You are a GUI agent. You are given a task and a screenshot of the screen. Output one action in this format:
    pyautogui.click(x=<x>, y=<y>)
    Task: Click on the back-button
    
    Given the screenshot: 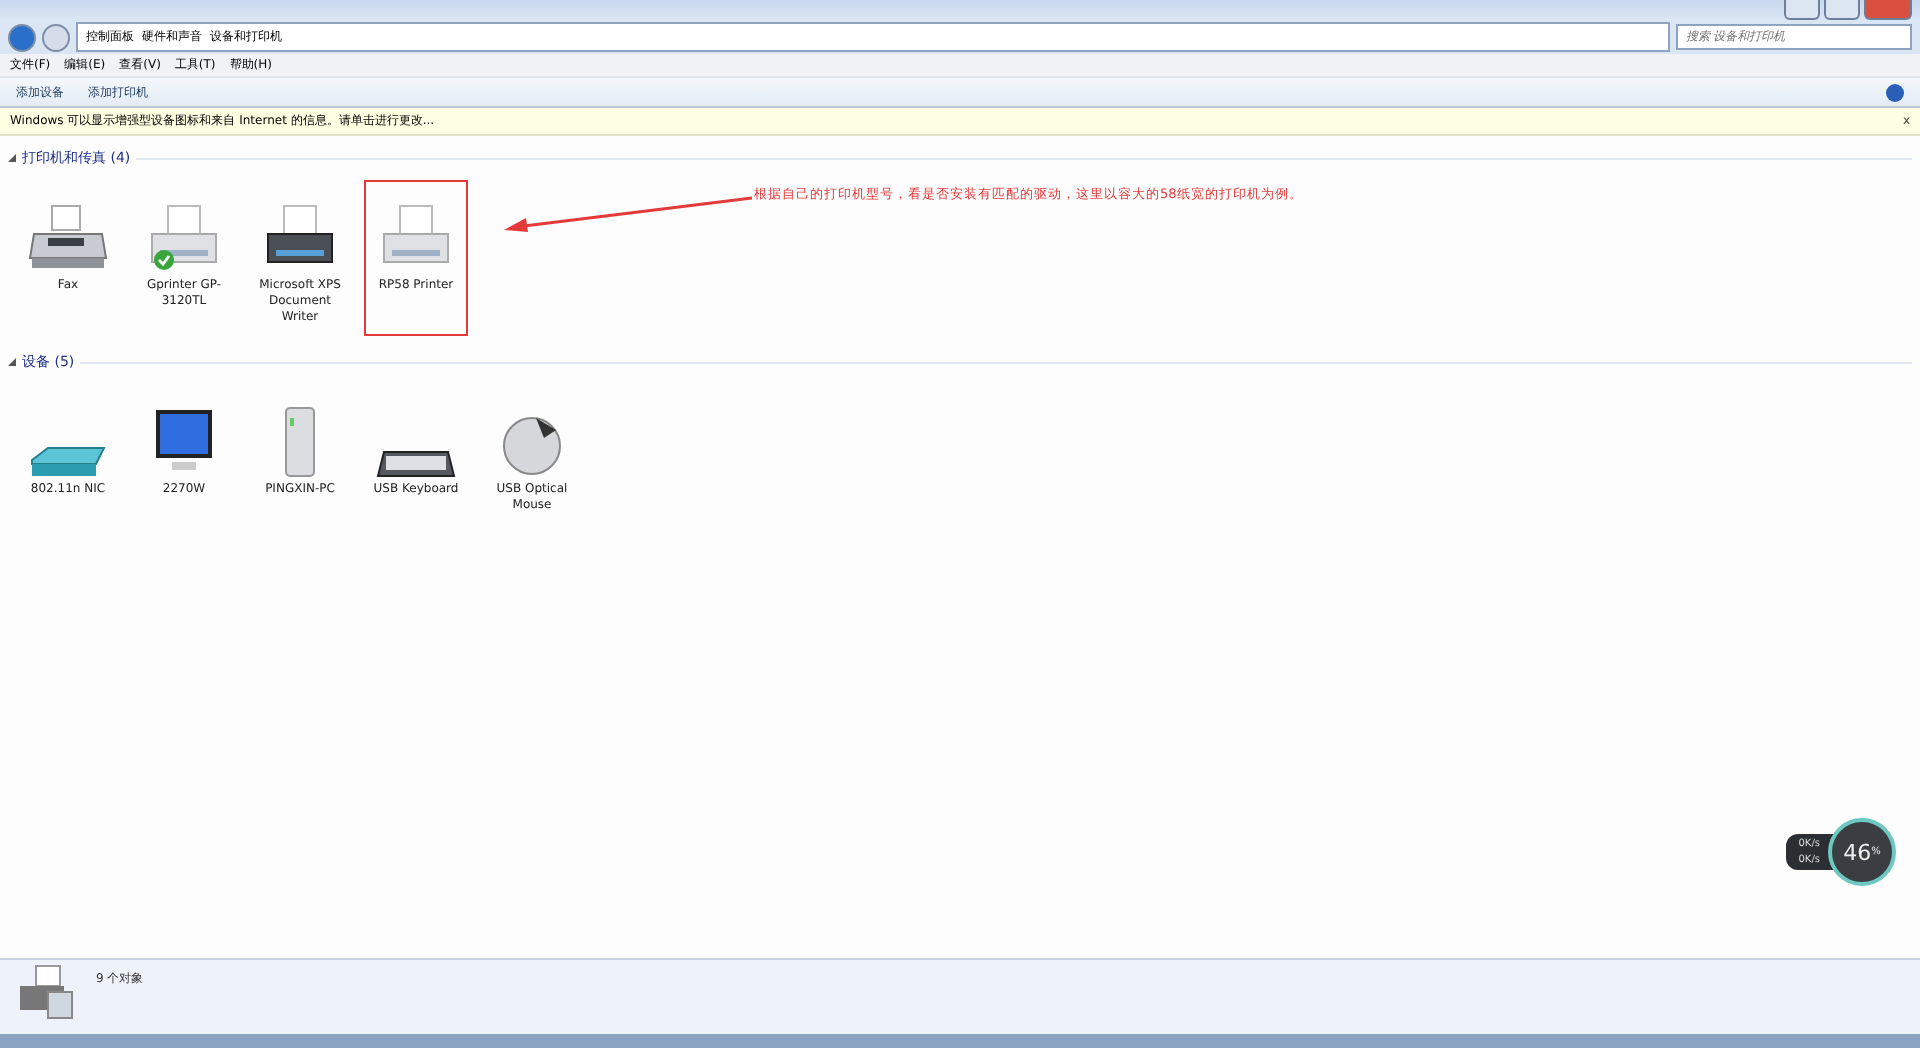 What is the action you would take?
    pyautogui.click(x=22, y=37)
    